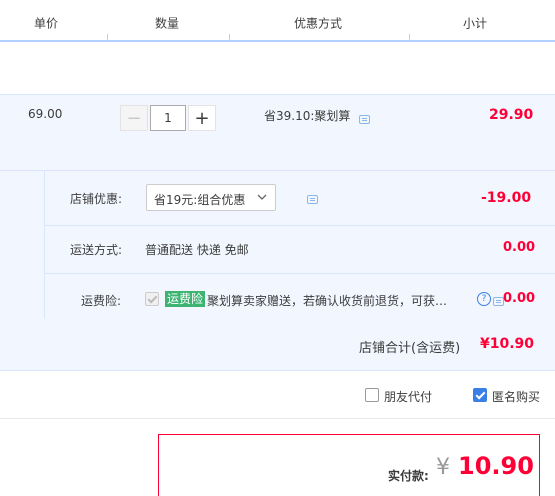 Image resolution: width=555 pixels, height=496 pixels. What do you see at coordinates (475, 23) in the screenshot?
I see `header-subtotal: 小计` at bounding box center [475, 23].